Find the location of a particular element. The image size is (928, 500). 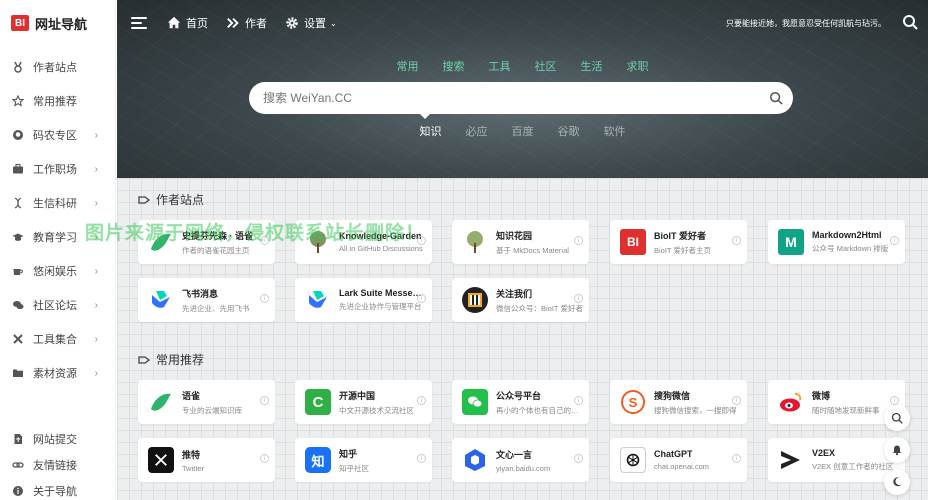

site-card-text: 开源中国 中文开源技术交流社区 is located at coordinates (383, 402).